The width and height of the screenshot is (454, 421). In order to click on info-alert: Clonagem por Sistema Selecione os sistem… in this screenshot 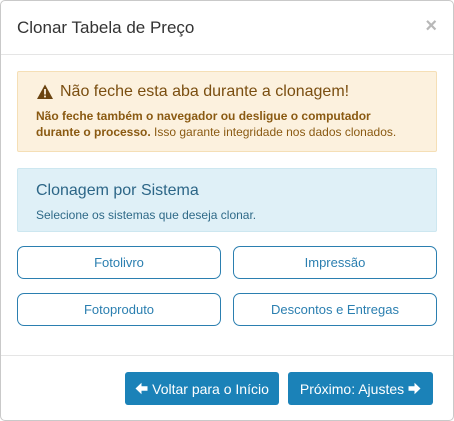, I will do `click(227, 200)`.